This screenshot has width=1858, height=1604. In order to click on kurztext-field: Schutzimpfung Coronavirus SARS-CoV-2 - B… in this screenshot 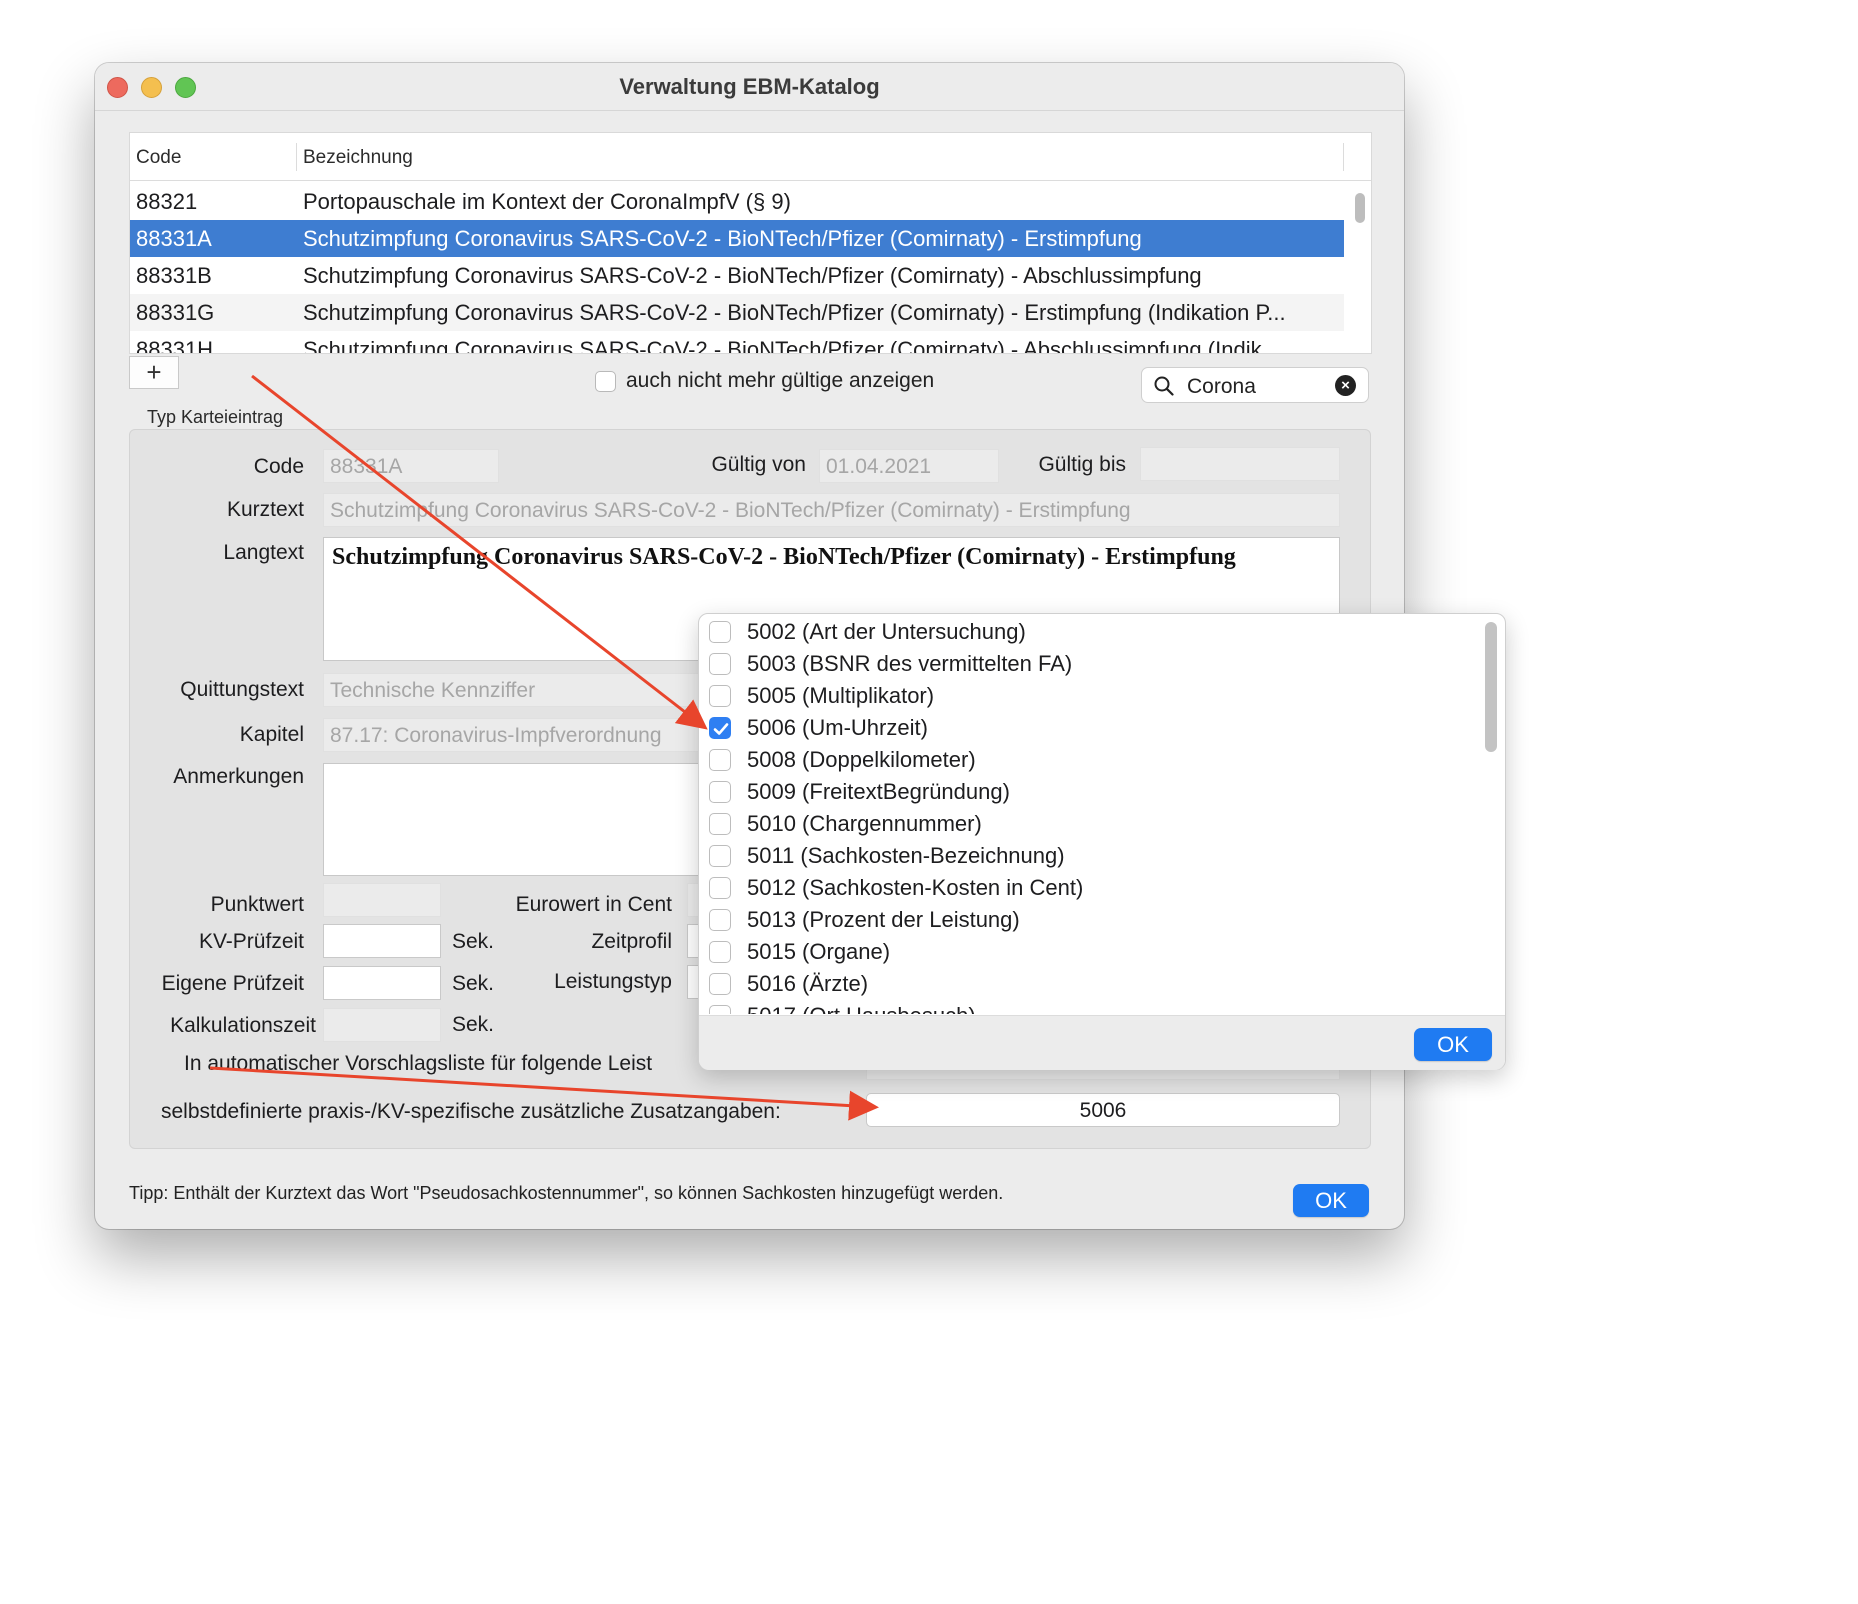, I will do `click(831, 510)`.